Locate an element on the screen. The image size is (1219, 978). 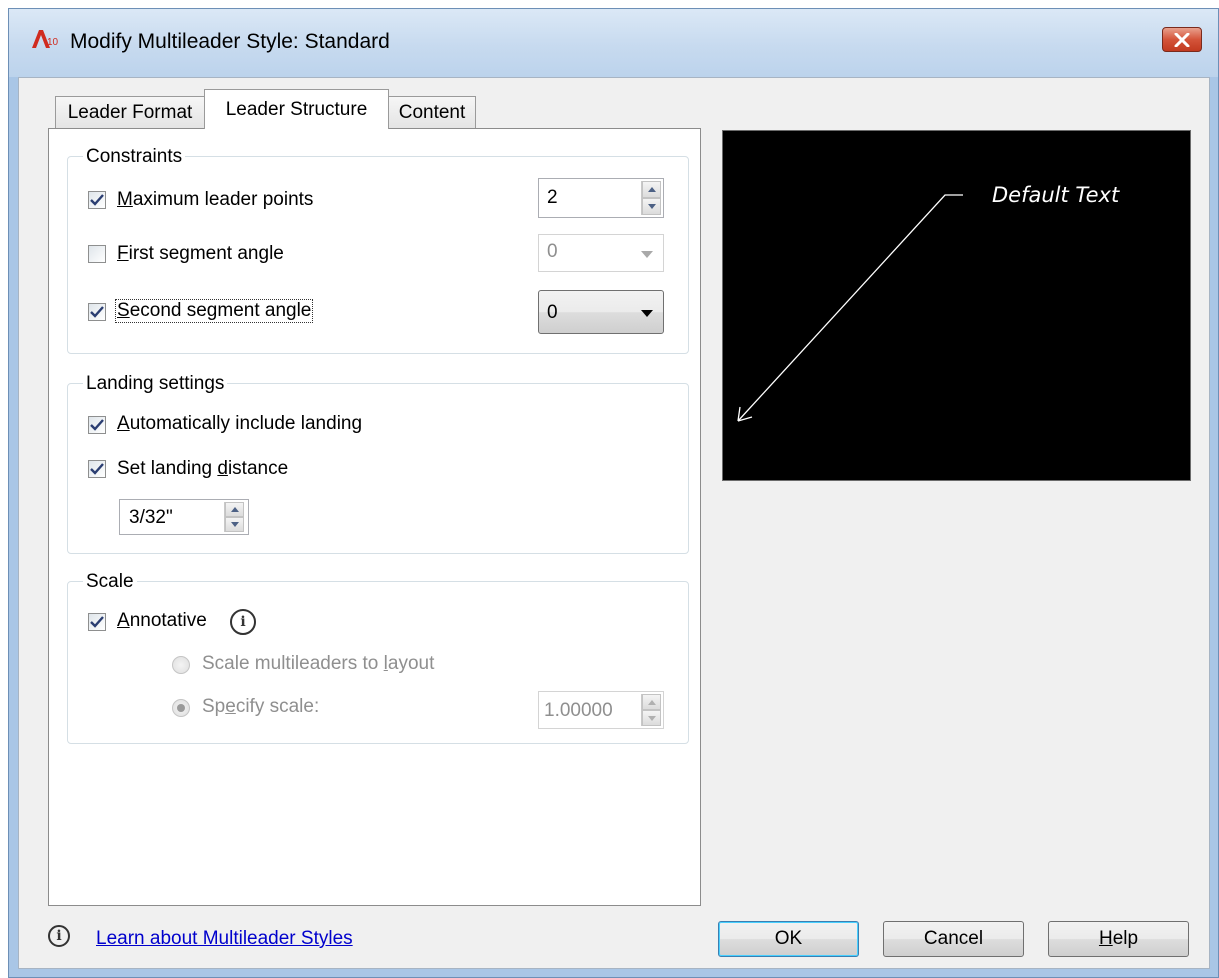
scale-value-spinner: 1.00000 is located at coordinates (601, 710).